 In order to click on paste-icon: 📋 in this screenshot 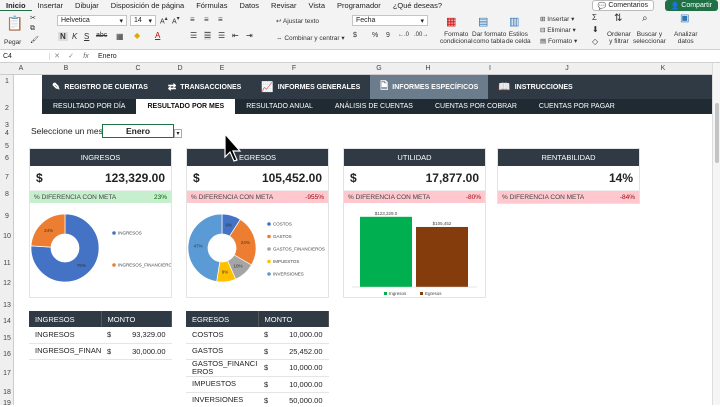, I will do `click(14, 23)`.